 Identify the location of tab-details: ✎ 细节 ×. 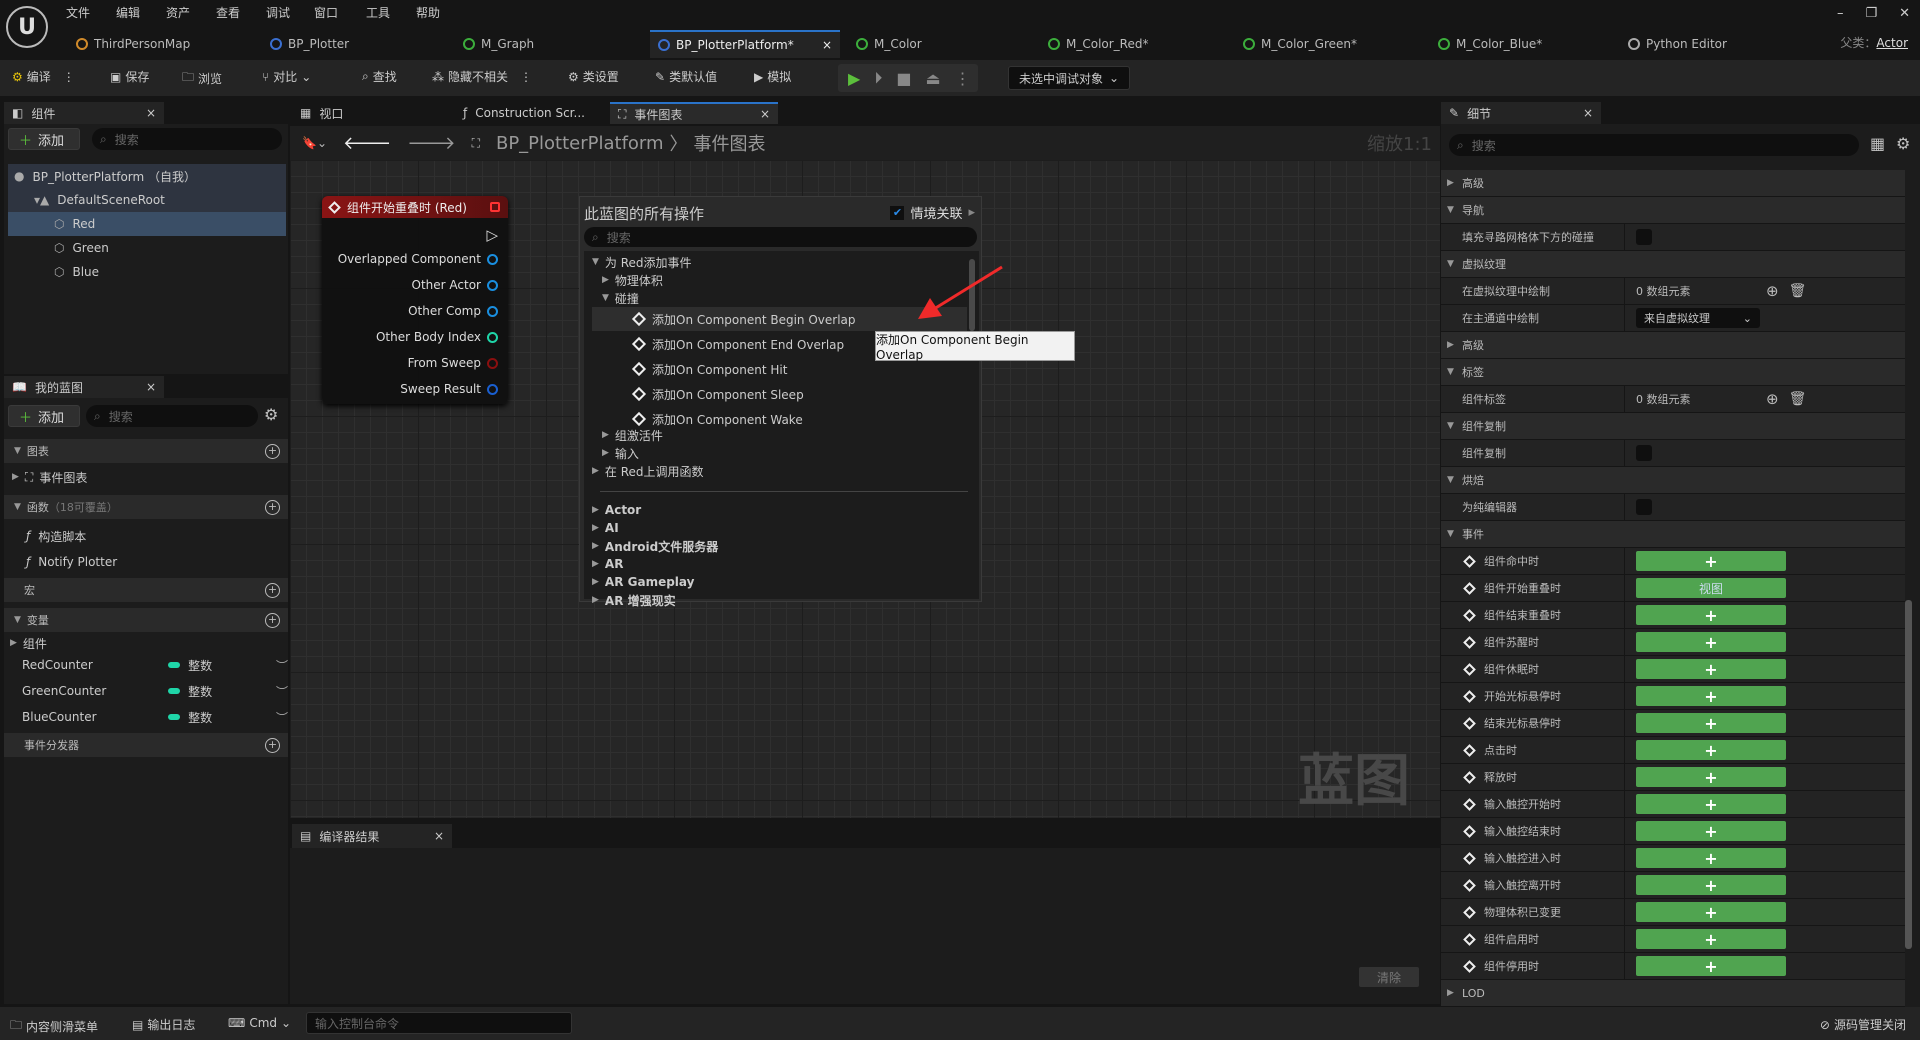
(1521, 113).